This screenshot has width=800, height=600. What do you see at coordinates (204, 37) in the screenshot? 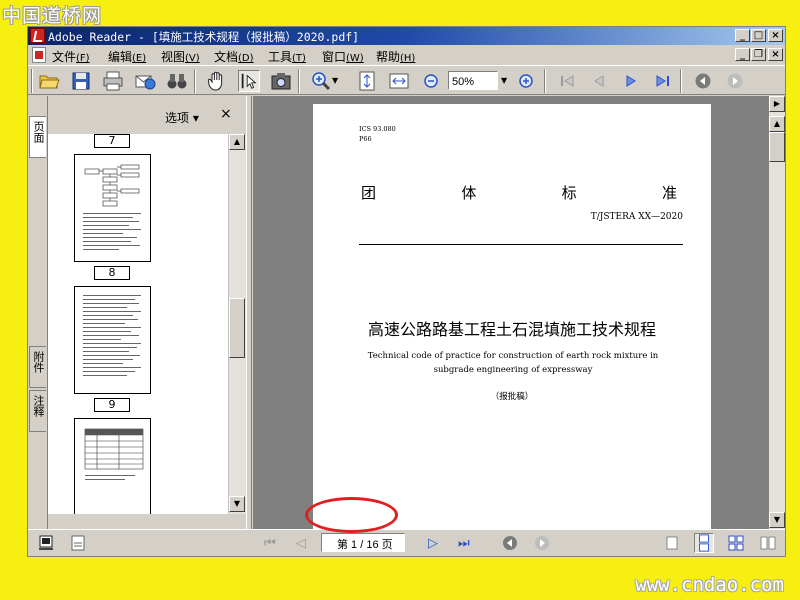
I see `window-title: Adobe Reader - [填施工技术规程（报批稿）2020.pdf]` at bounding box center [204, 37].